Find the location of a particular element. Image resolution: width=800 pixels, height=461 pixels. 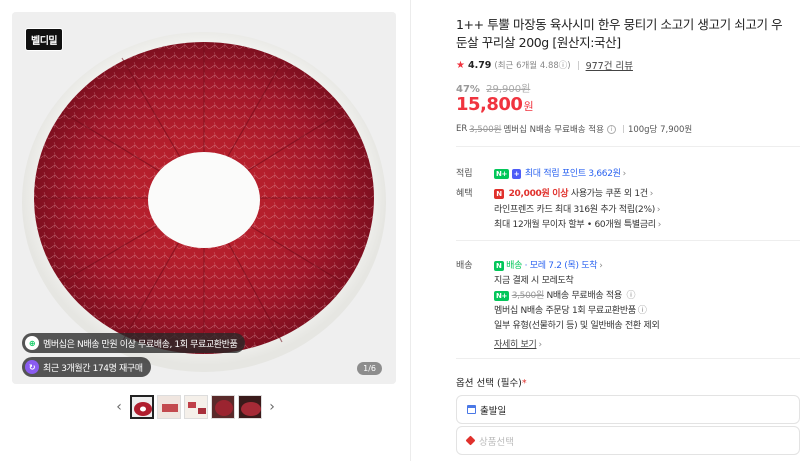

sale-price: 15,800원 is located at coordinates (495, 104).